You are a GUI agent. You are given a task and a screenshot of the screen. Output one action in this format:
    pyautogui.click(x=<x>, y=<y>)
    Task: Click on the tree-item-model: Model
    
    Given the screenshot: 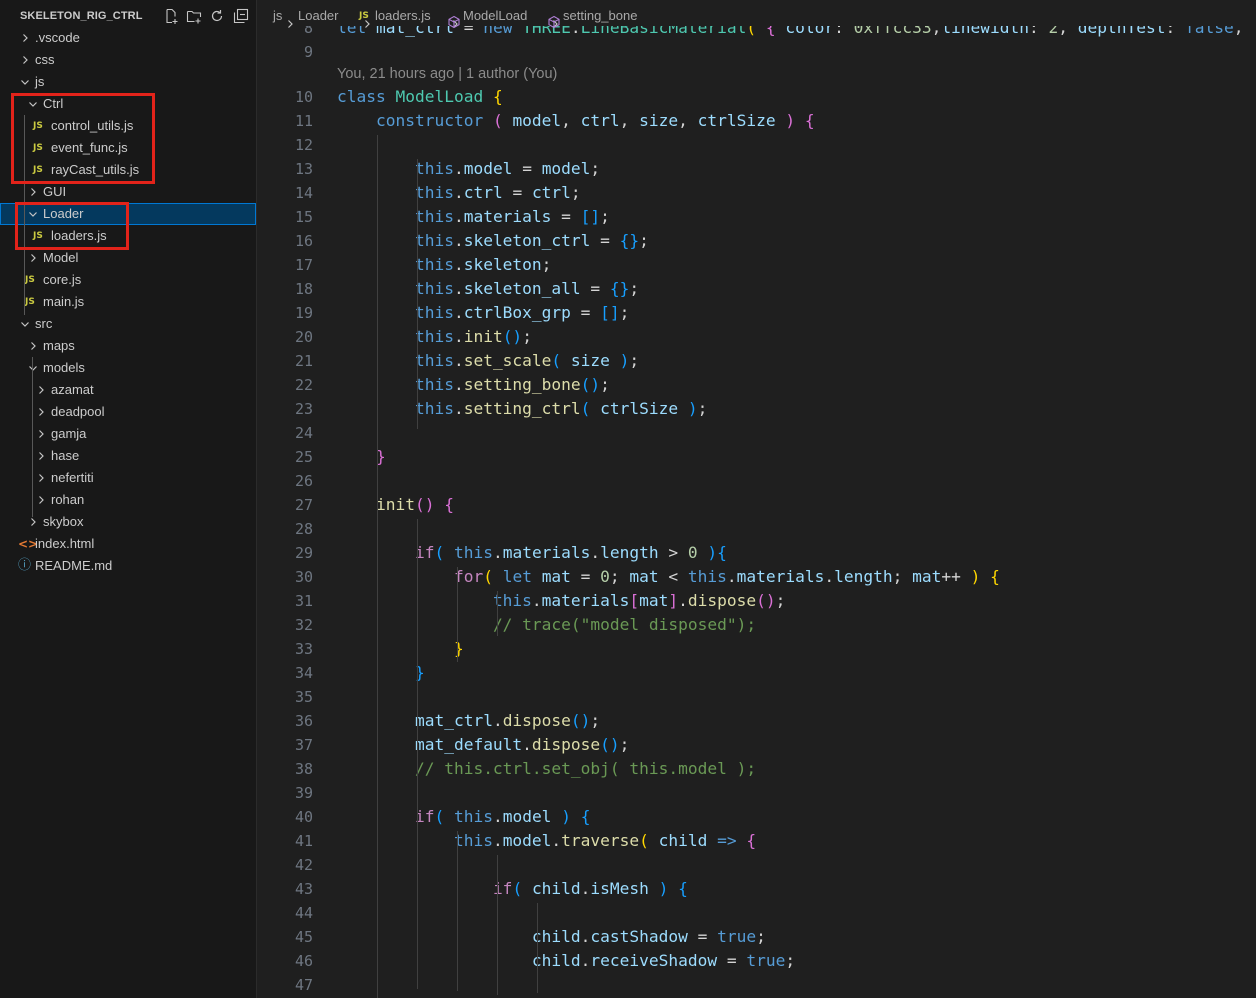 What is the action you would take?
    pyautogui.click(x=128, y=258)
    